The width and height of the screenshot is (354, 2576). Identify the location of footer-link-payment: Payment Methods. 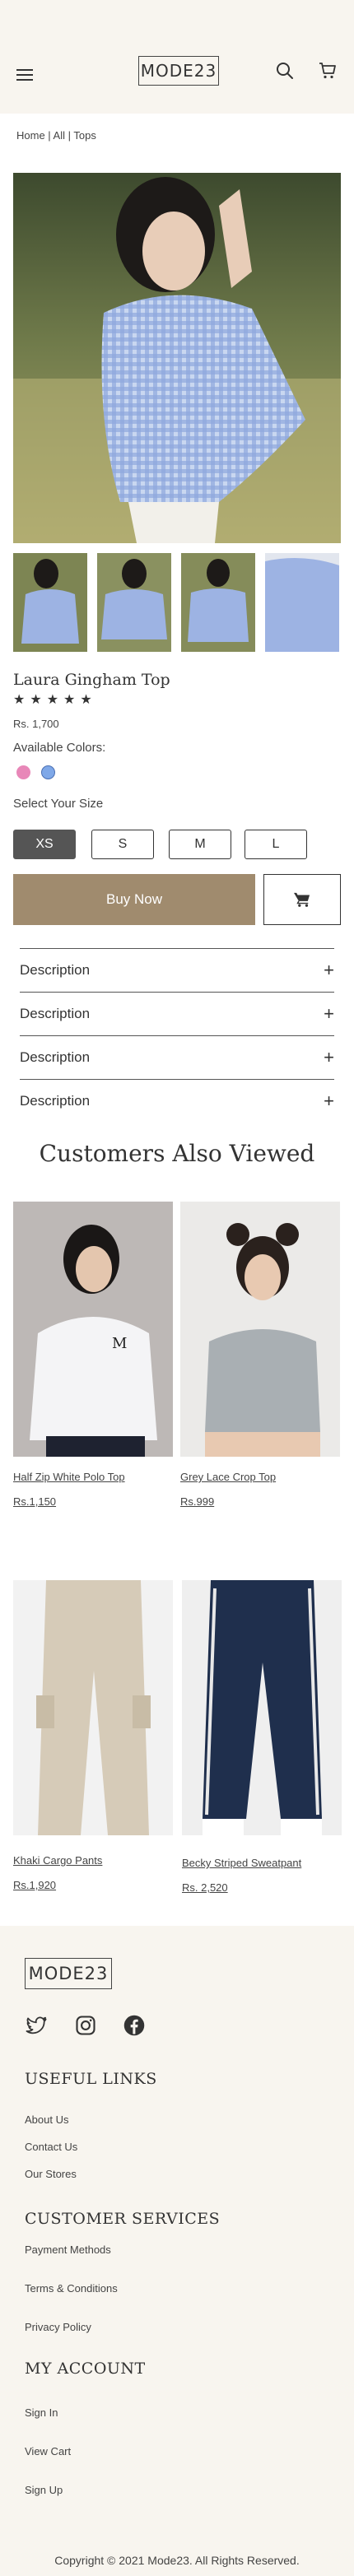
(68, 2250).